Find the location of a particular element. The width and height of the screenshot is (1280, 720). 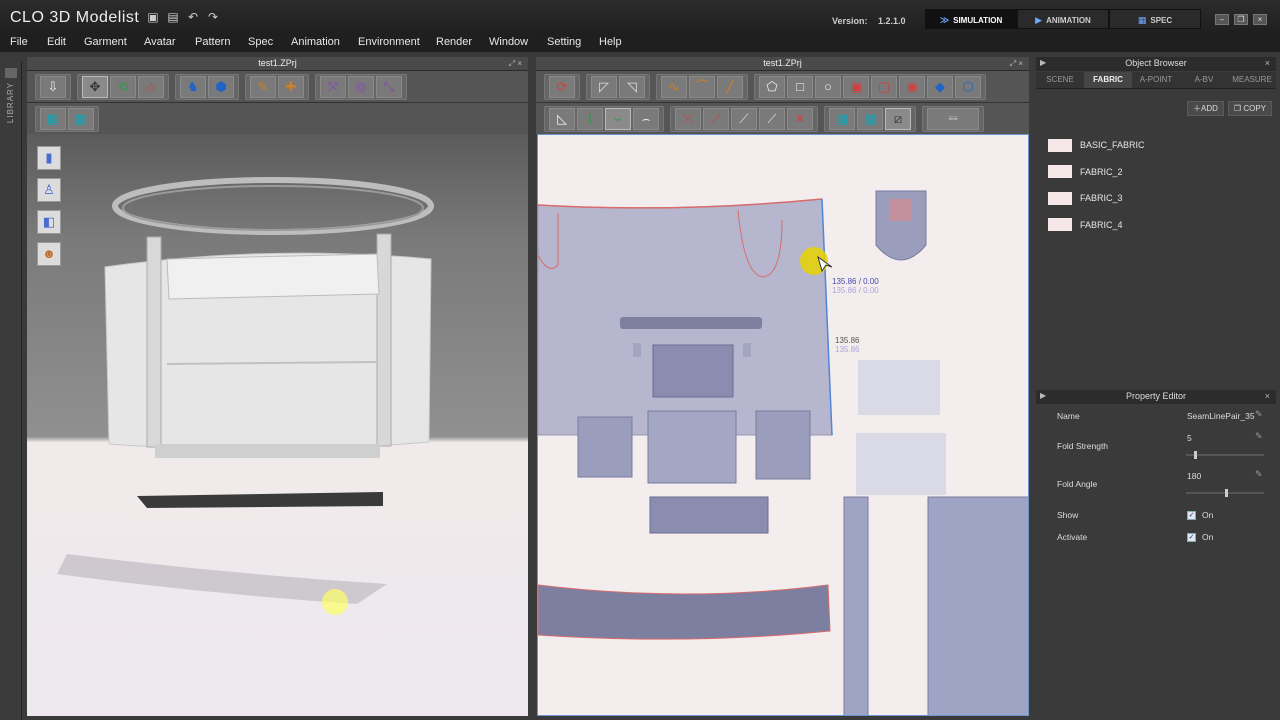

polygon-icon: ⬠ is located at coordinates (772, 86).